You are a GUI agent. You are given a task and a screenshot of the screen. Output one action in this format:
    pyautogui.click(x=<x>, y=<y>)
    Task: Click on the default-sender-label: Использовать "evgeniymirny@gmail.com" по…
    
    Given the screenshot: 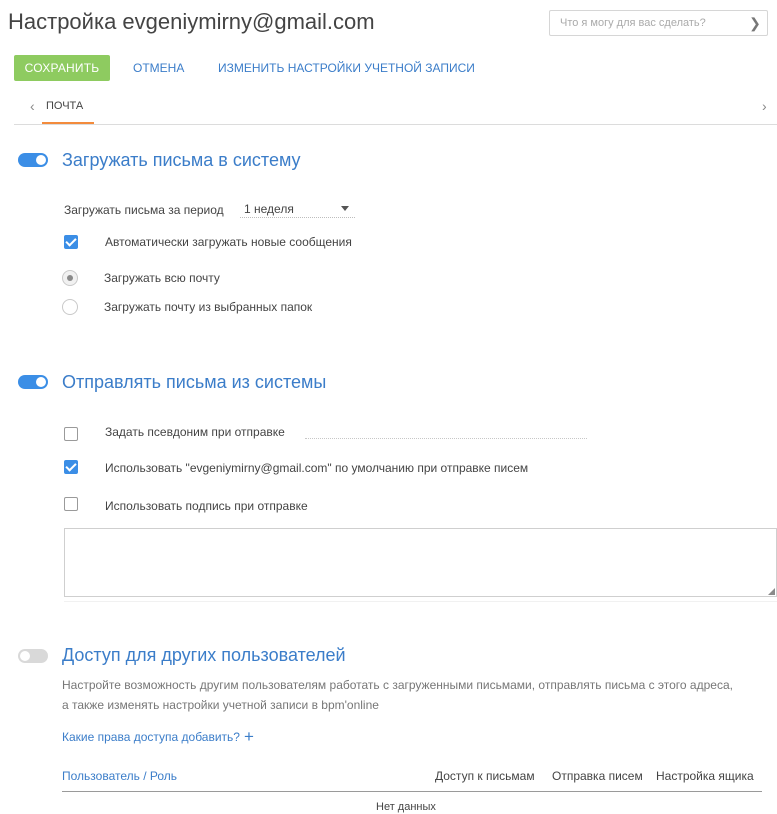 What is the action you would take?
    pyautogui.click(x=317, y=468)
    